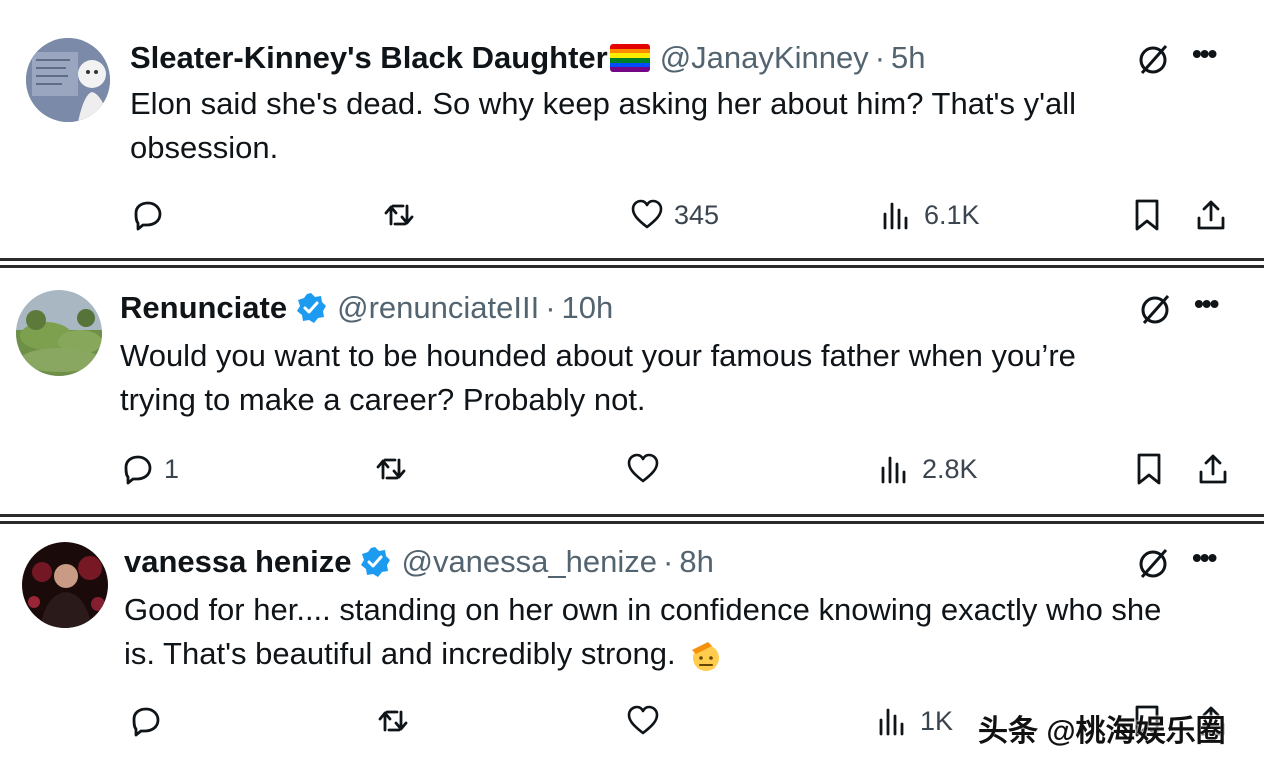 This screenshot has width=1264, height=764. I want to click on display-name: vanessa henize, so click(237, 562).